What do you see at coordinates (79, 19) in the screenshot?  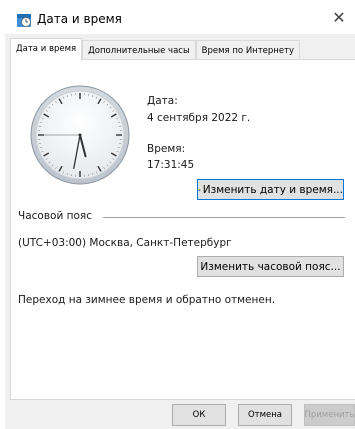 I see `window-title: Дата и время` at bounding box center [79, 19].